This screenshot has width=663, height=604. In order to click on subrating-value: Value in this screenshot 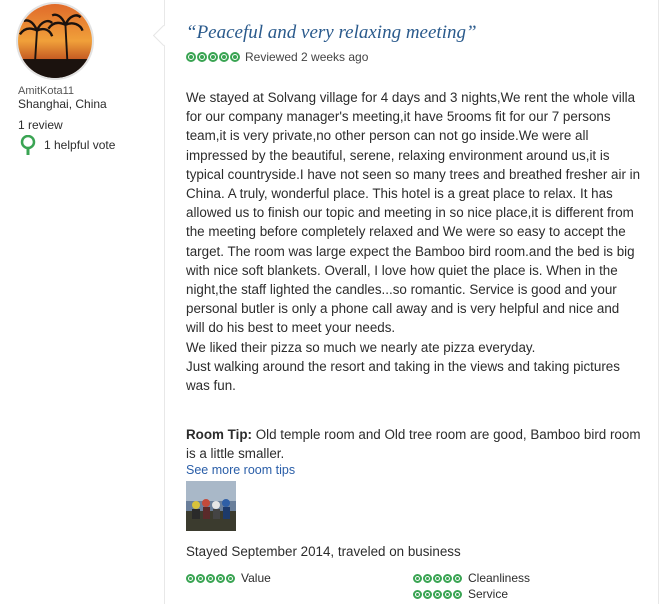, I will do `click(228, 578)`.